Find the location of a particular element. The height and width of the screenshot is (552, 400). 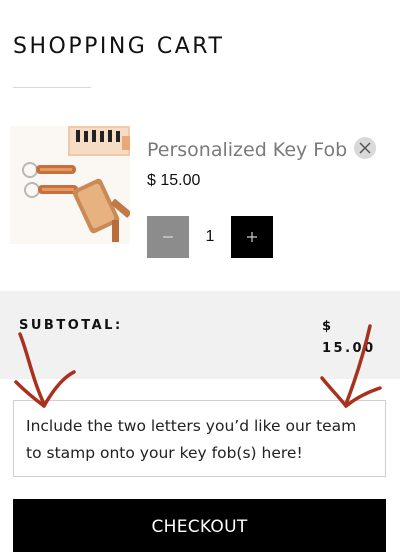

subtotal-value: 15.00 is located at coordinates (349, 348).